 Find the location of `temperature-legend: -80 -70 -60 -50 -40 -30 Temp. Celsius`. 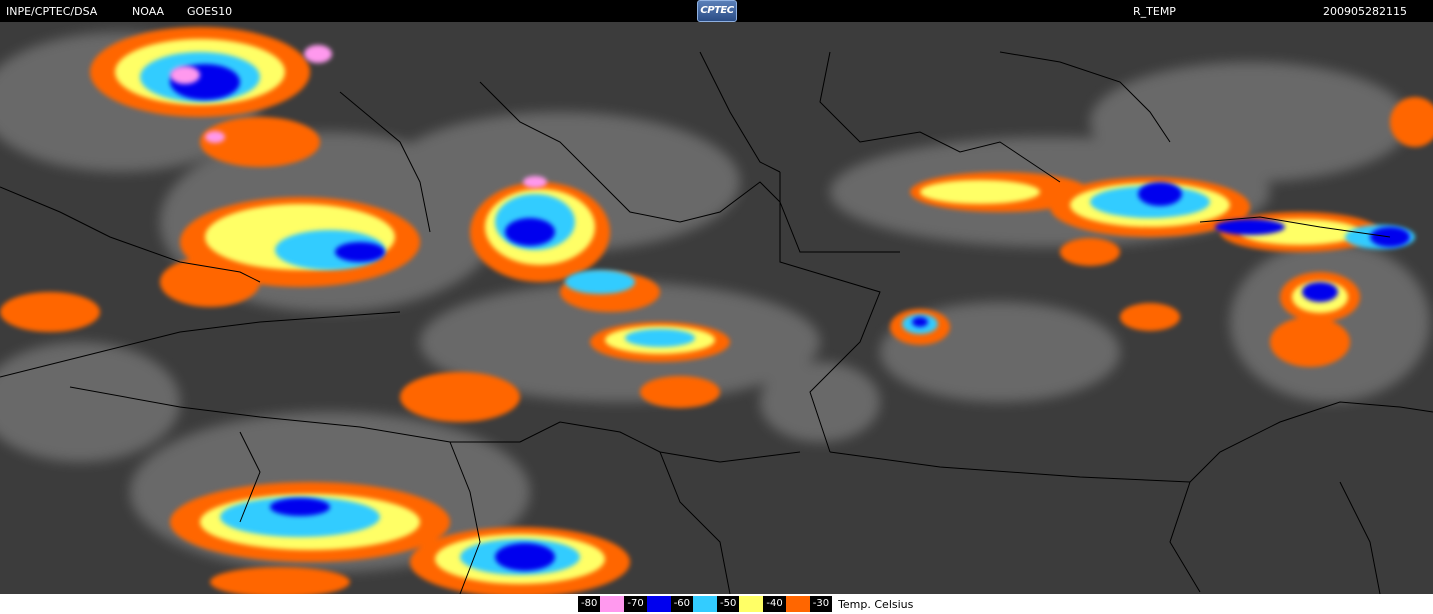

temperature-legend: -80 -70 -60 -50 -40 -30 Temp. Celsius is located at coordinates (745, 604).